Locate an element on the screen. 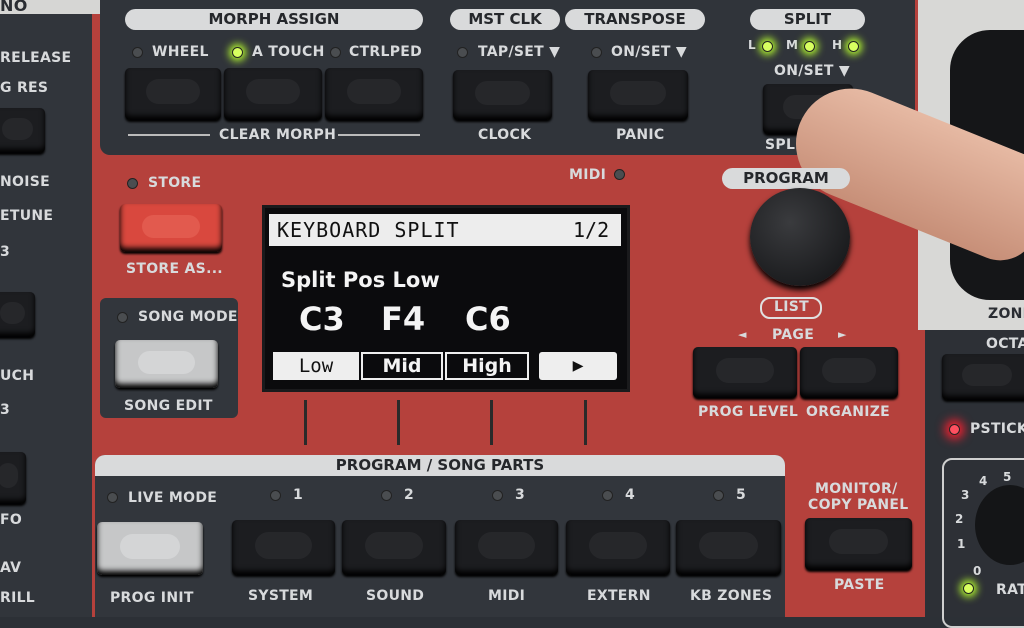  midi-part-label: MIDI is located at coordinates (507, 596).